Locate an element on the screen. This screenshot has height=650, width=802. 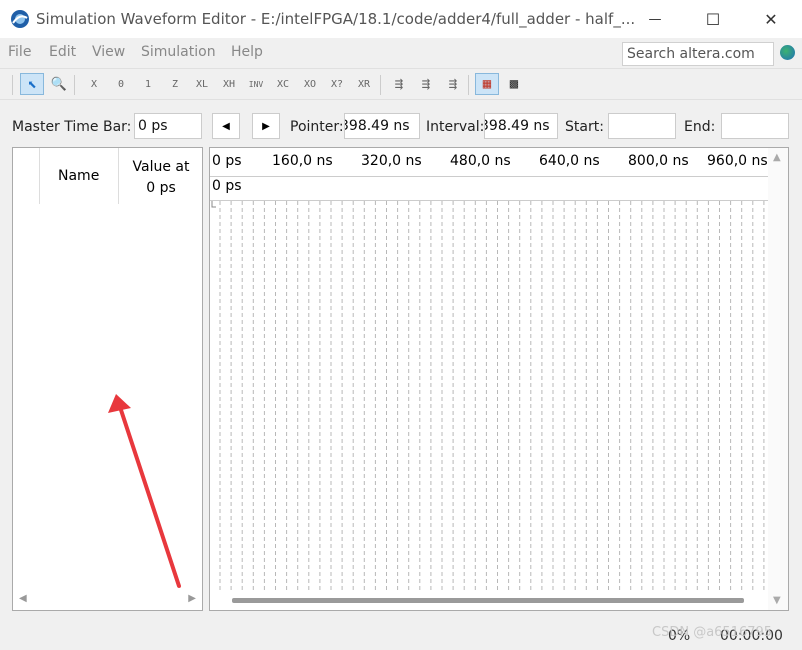
force-weak-high-icon: XH is located at coordinates (229, 84).